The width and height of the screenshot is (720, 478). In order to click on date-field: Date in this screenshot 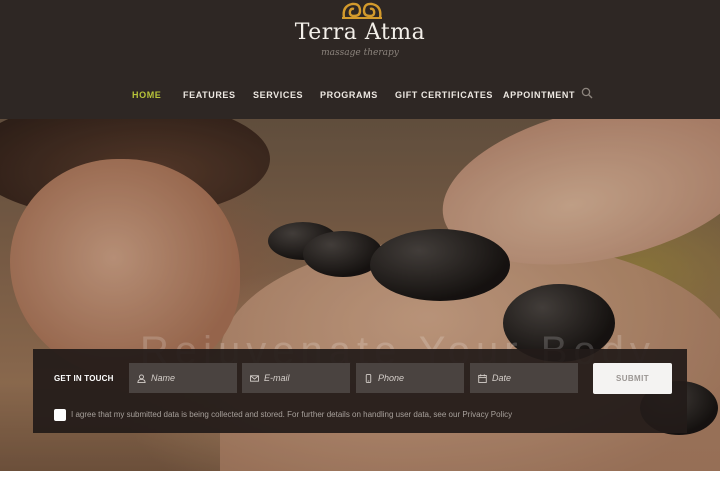, I will do `click(524, 378)`.